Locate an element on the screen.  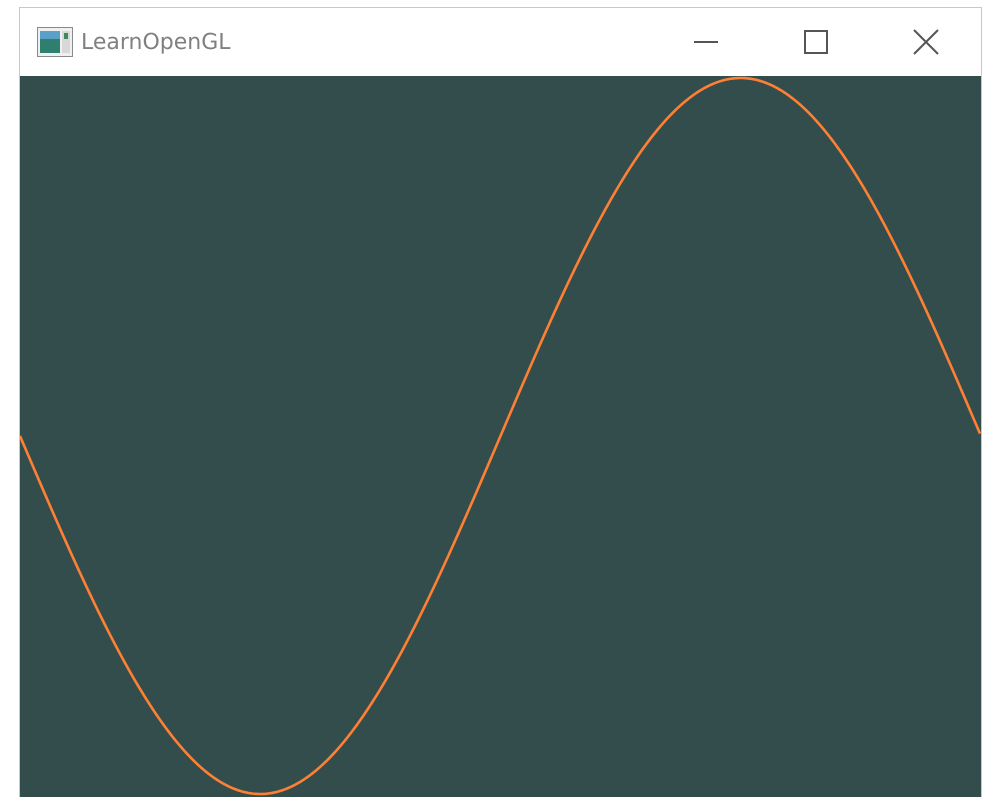
app-icon is located at coordinates (55, 42).